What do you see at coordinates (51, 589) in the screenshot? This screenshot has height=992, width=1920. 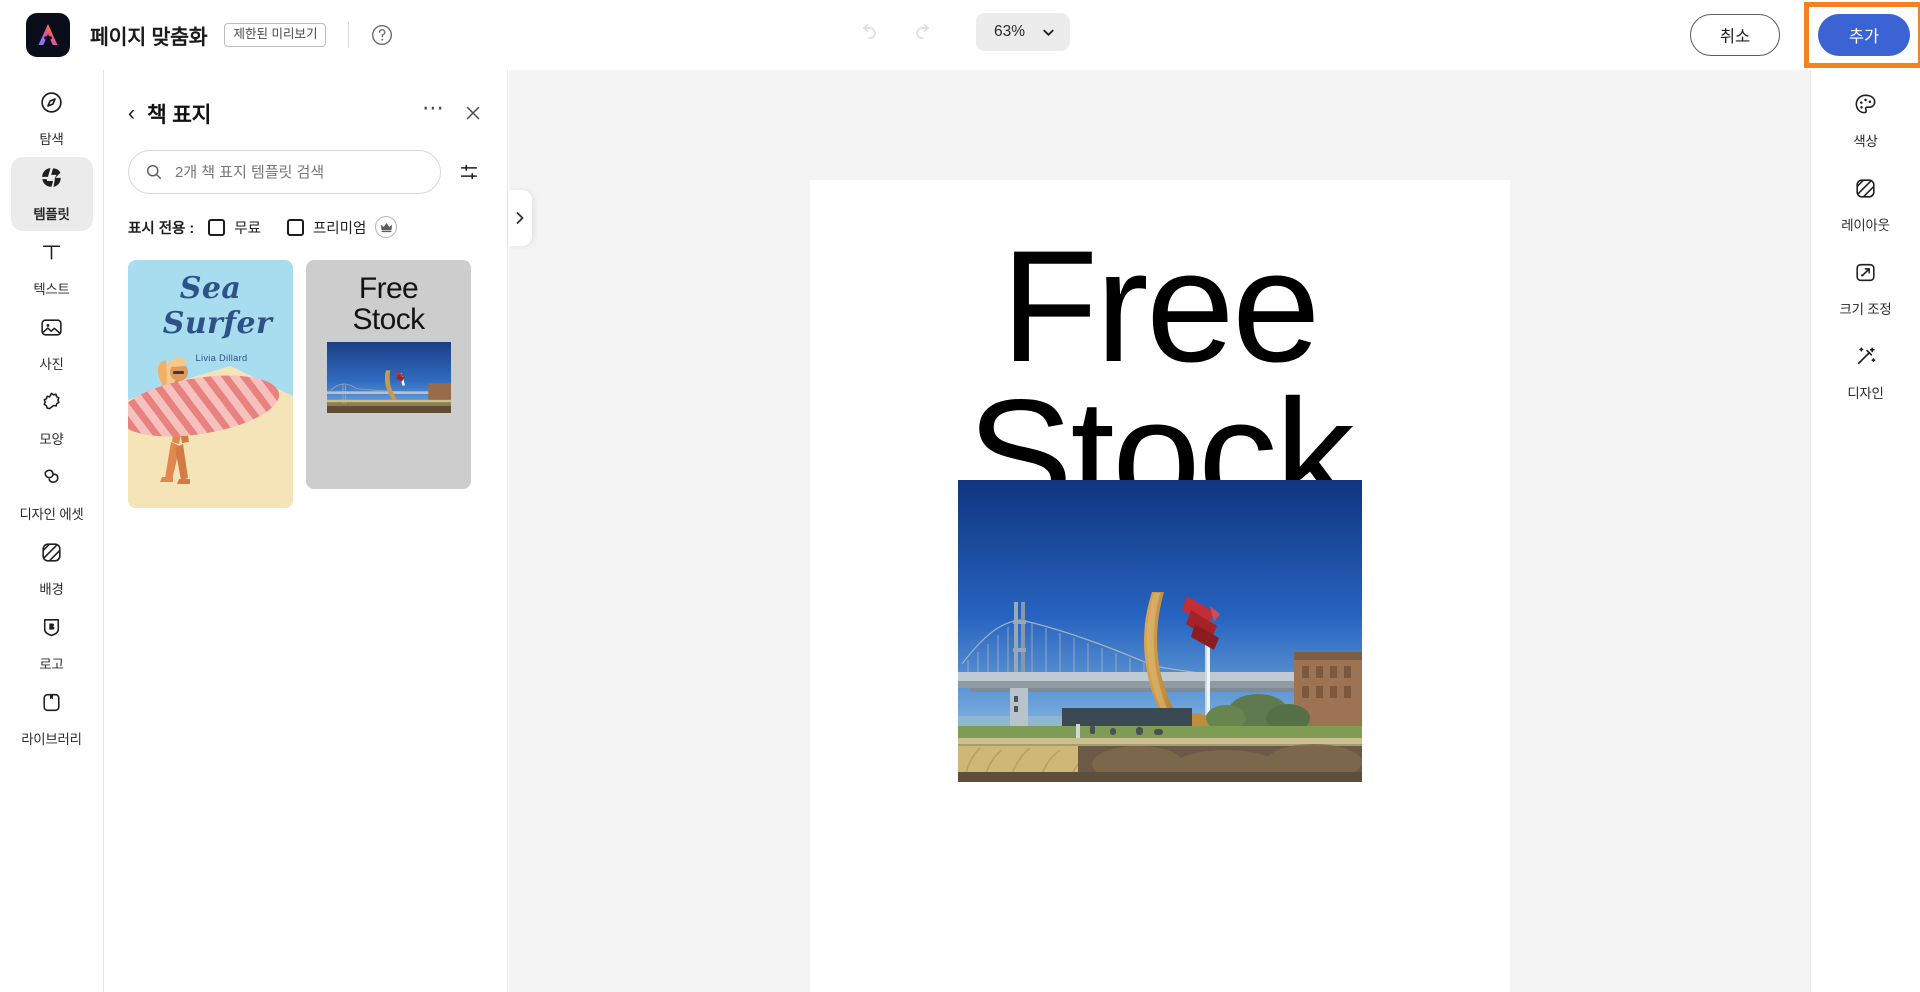 I see `sidebar-label-background: 배경` at bounding box center [51, 589].